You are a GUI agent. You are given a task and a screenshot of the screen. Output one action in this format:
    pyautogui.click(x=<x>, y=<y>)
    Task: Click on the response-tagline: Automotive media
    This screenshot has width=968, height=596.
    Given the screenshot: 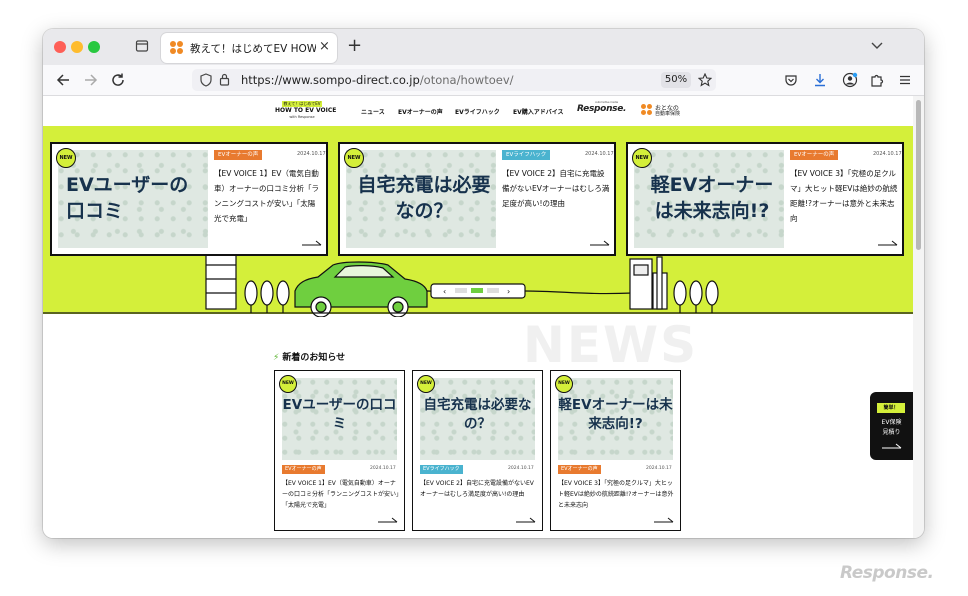 What is the action you would take?
    pyautogui.click(x=606, y=102)
    